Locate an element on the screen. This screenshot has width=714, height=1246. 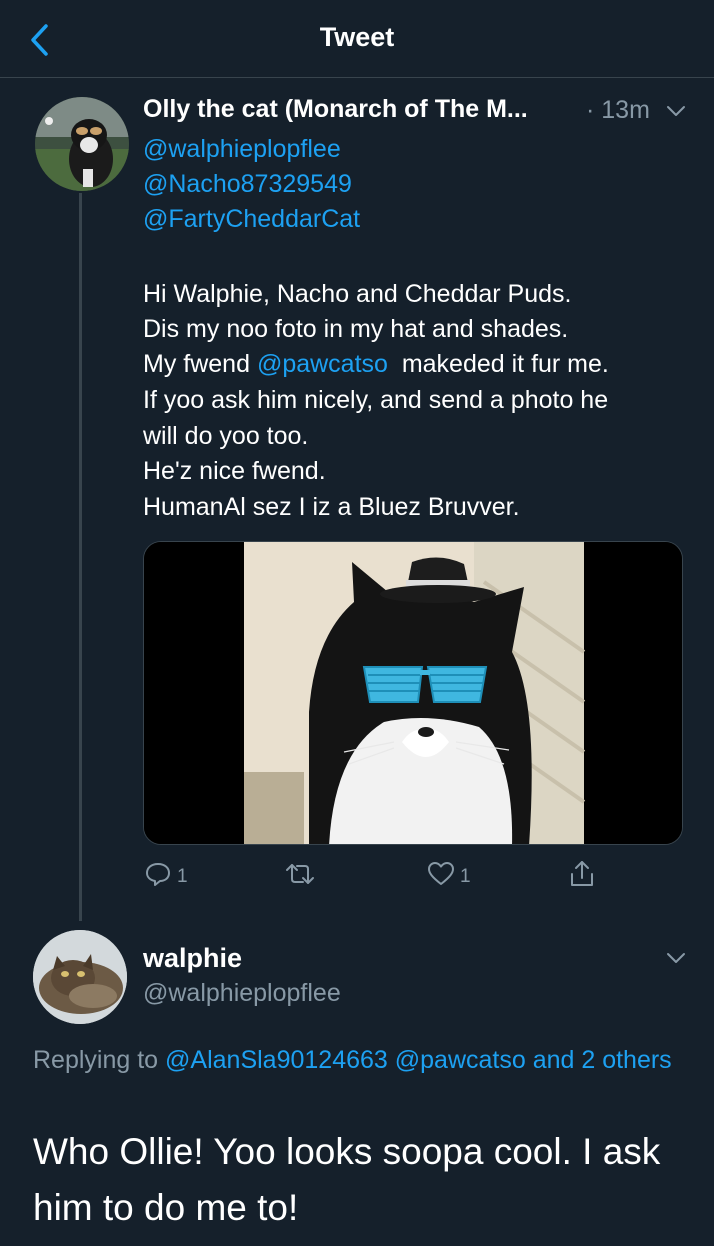
tweet-text-line: My fwend @pawcatso makeded it fur me. is located at coordinates (376, 364).